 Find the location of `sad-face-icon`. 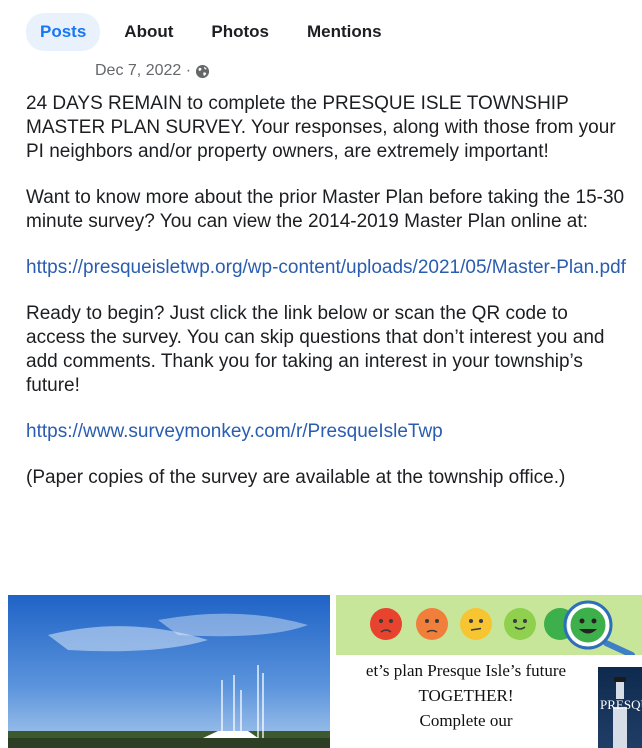

sad-face-icon is located at coordinates (432, 624).